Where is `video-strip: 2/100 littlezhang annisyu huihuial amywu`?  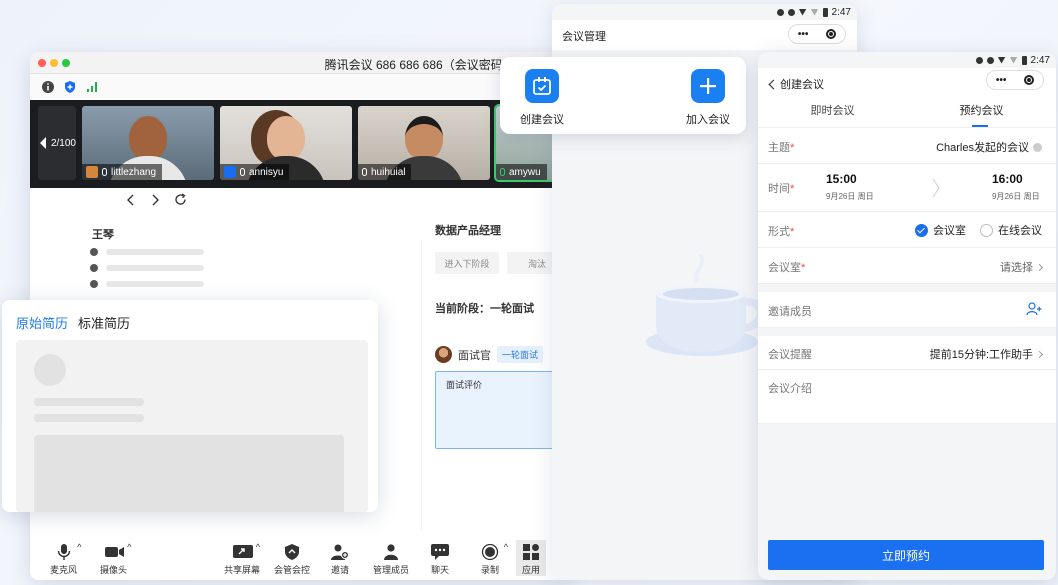
video-strip: 2/100 littlezhang annisyu huihuial amywu is located at coordinates (300, 144).